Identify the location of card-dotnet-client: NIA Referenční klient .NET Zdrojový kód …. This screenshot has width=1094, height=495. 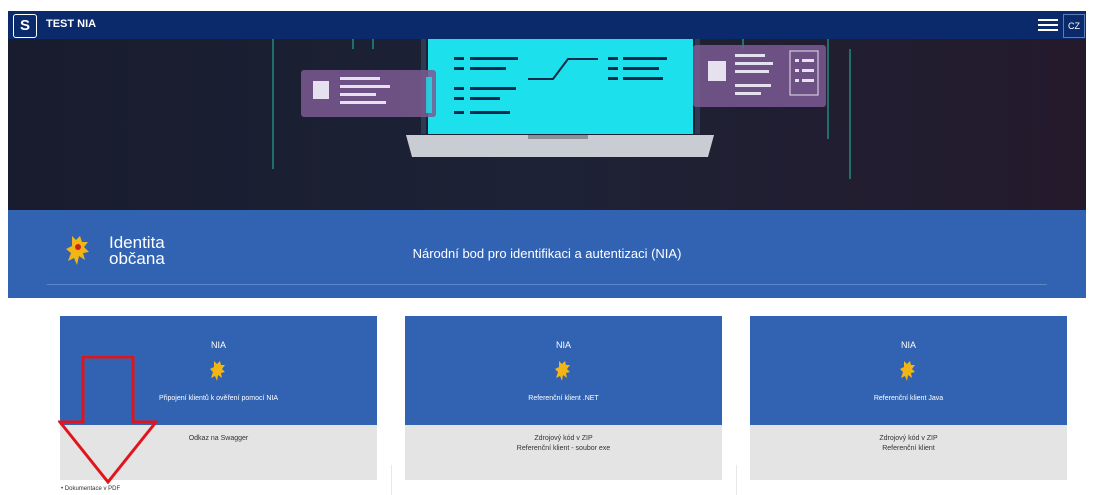
(563, 405).